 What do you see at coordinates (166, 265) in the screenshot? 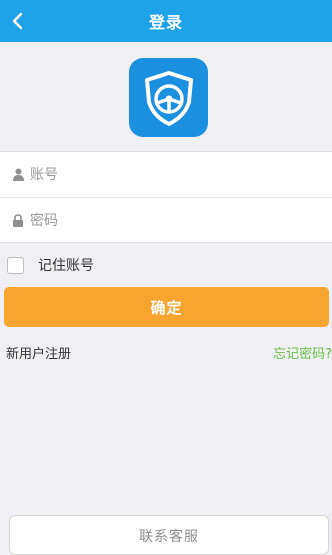
I see `remember-account-row: 记住账号` at bounding box center [166, 265].